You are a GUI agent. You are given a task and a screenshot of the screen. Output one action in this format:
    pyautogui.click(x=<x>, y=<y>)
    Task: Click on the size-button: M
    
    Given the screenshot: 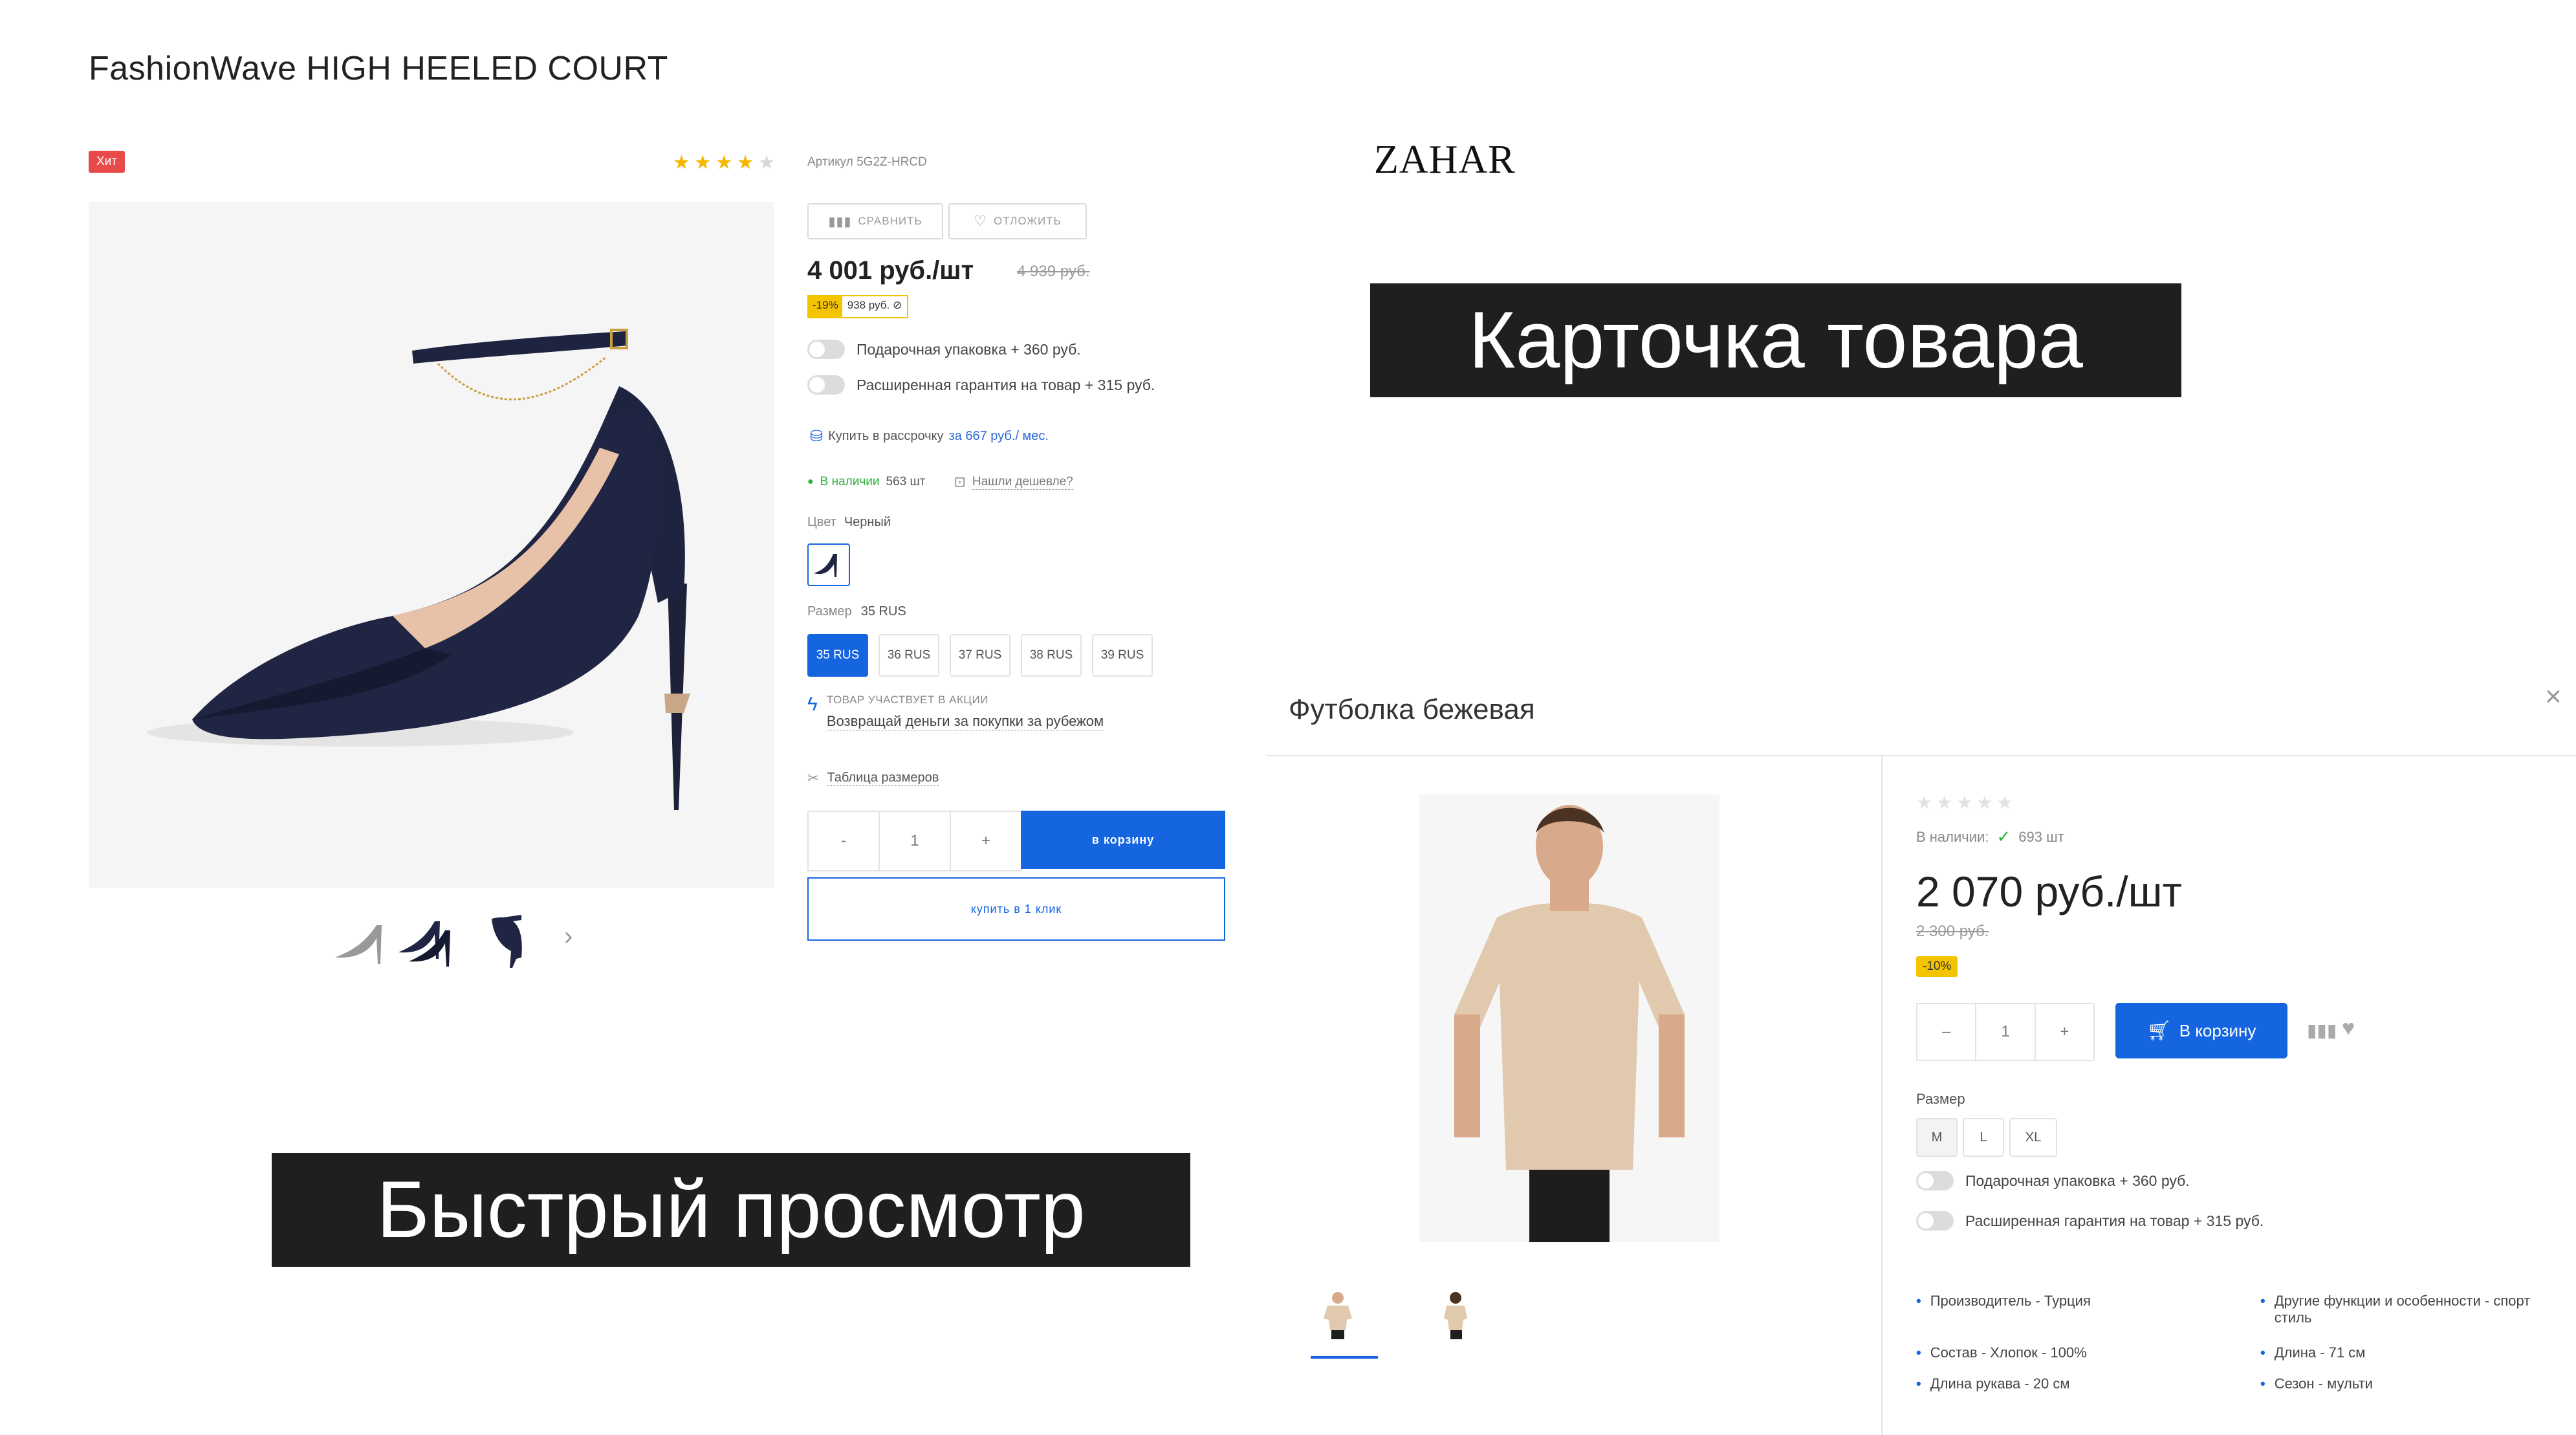 What is the action you would take?
    pyautogui.click(x=1937, y=1137)
    